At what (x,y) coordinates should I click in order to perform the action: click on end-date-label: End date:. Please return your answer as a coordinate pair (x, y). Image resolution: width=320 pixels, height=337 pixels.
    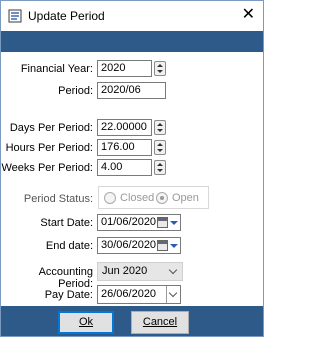
    Looking at the image, I should click on (69, 246).